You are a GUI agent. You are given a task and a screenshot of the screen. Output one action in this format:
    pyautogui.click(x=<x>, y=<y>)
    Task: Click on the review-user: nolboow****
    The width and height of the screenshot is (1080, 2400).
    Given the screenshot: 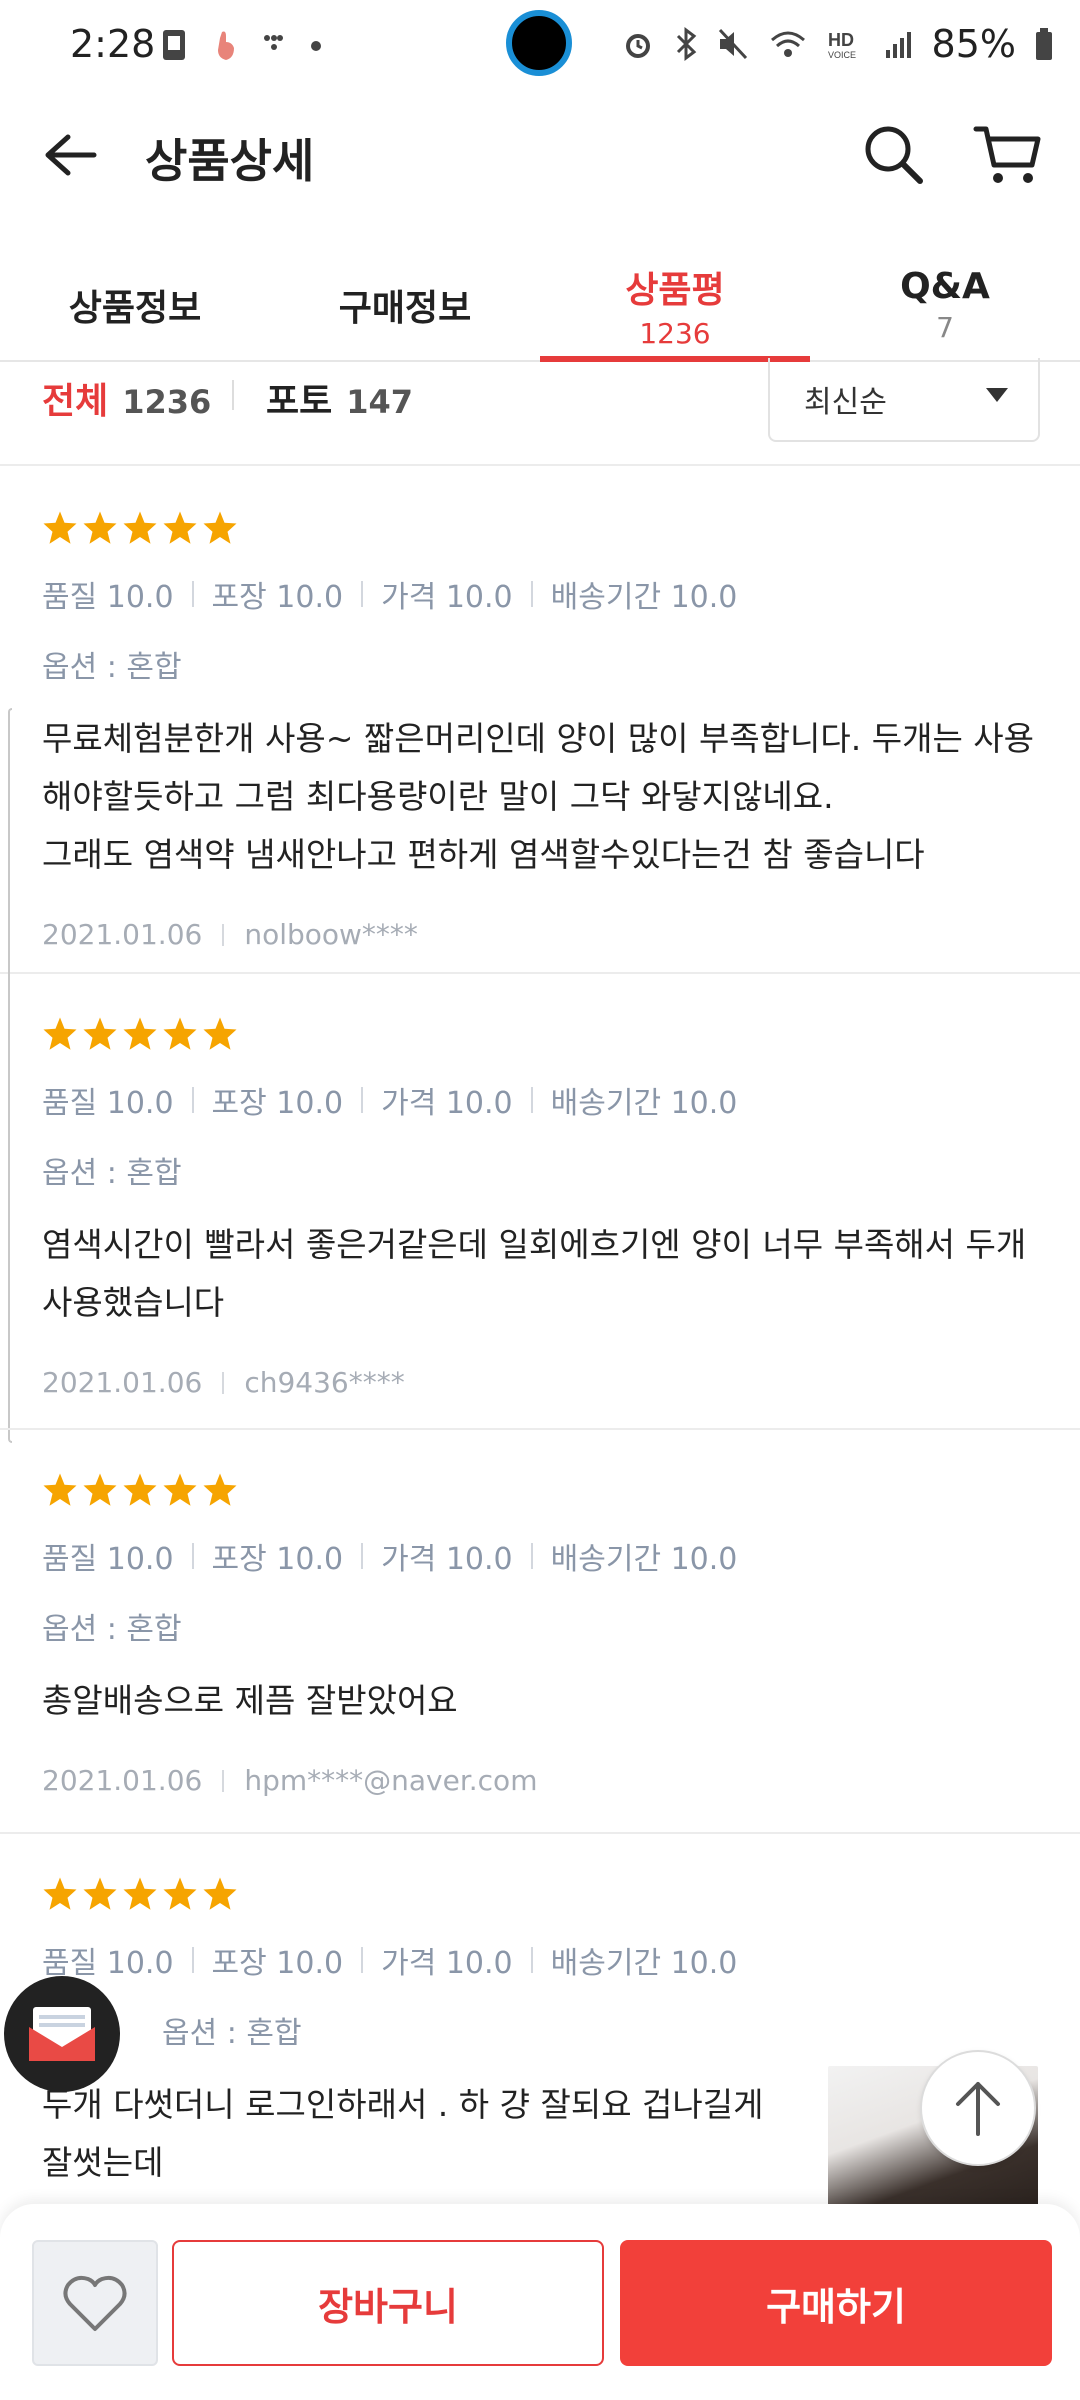 What is the action you would take?
    pyautogui.click(x=331, y=934)
    